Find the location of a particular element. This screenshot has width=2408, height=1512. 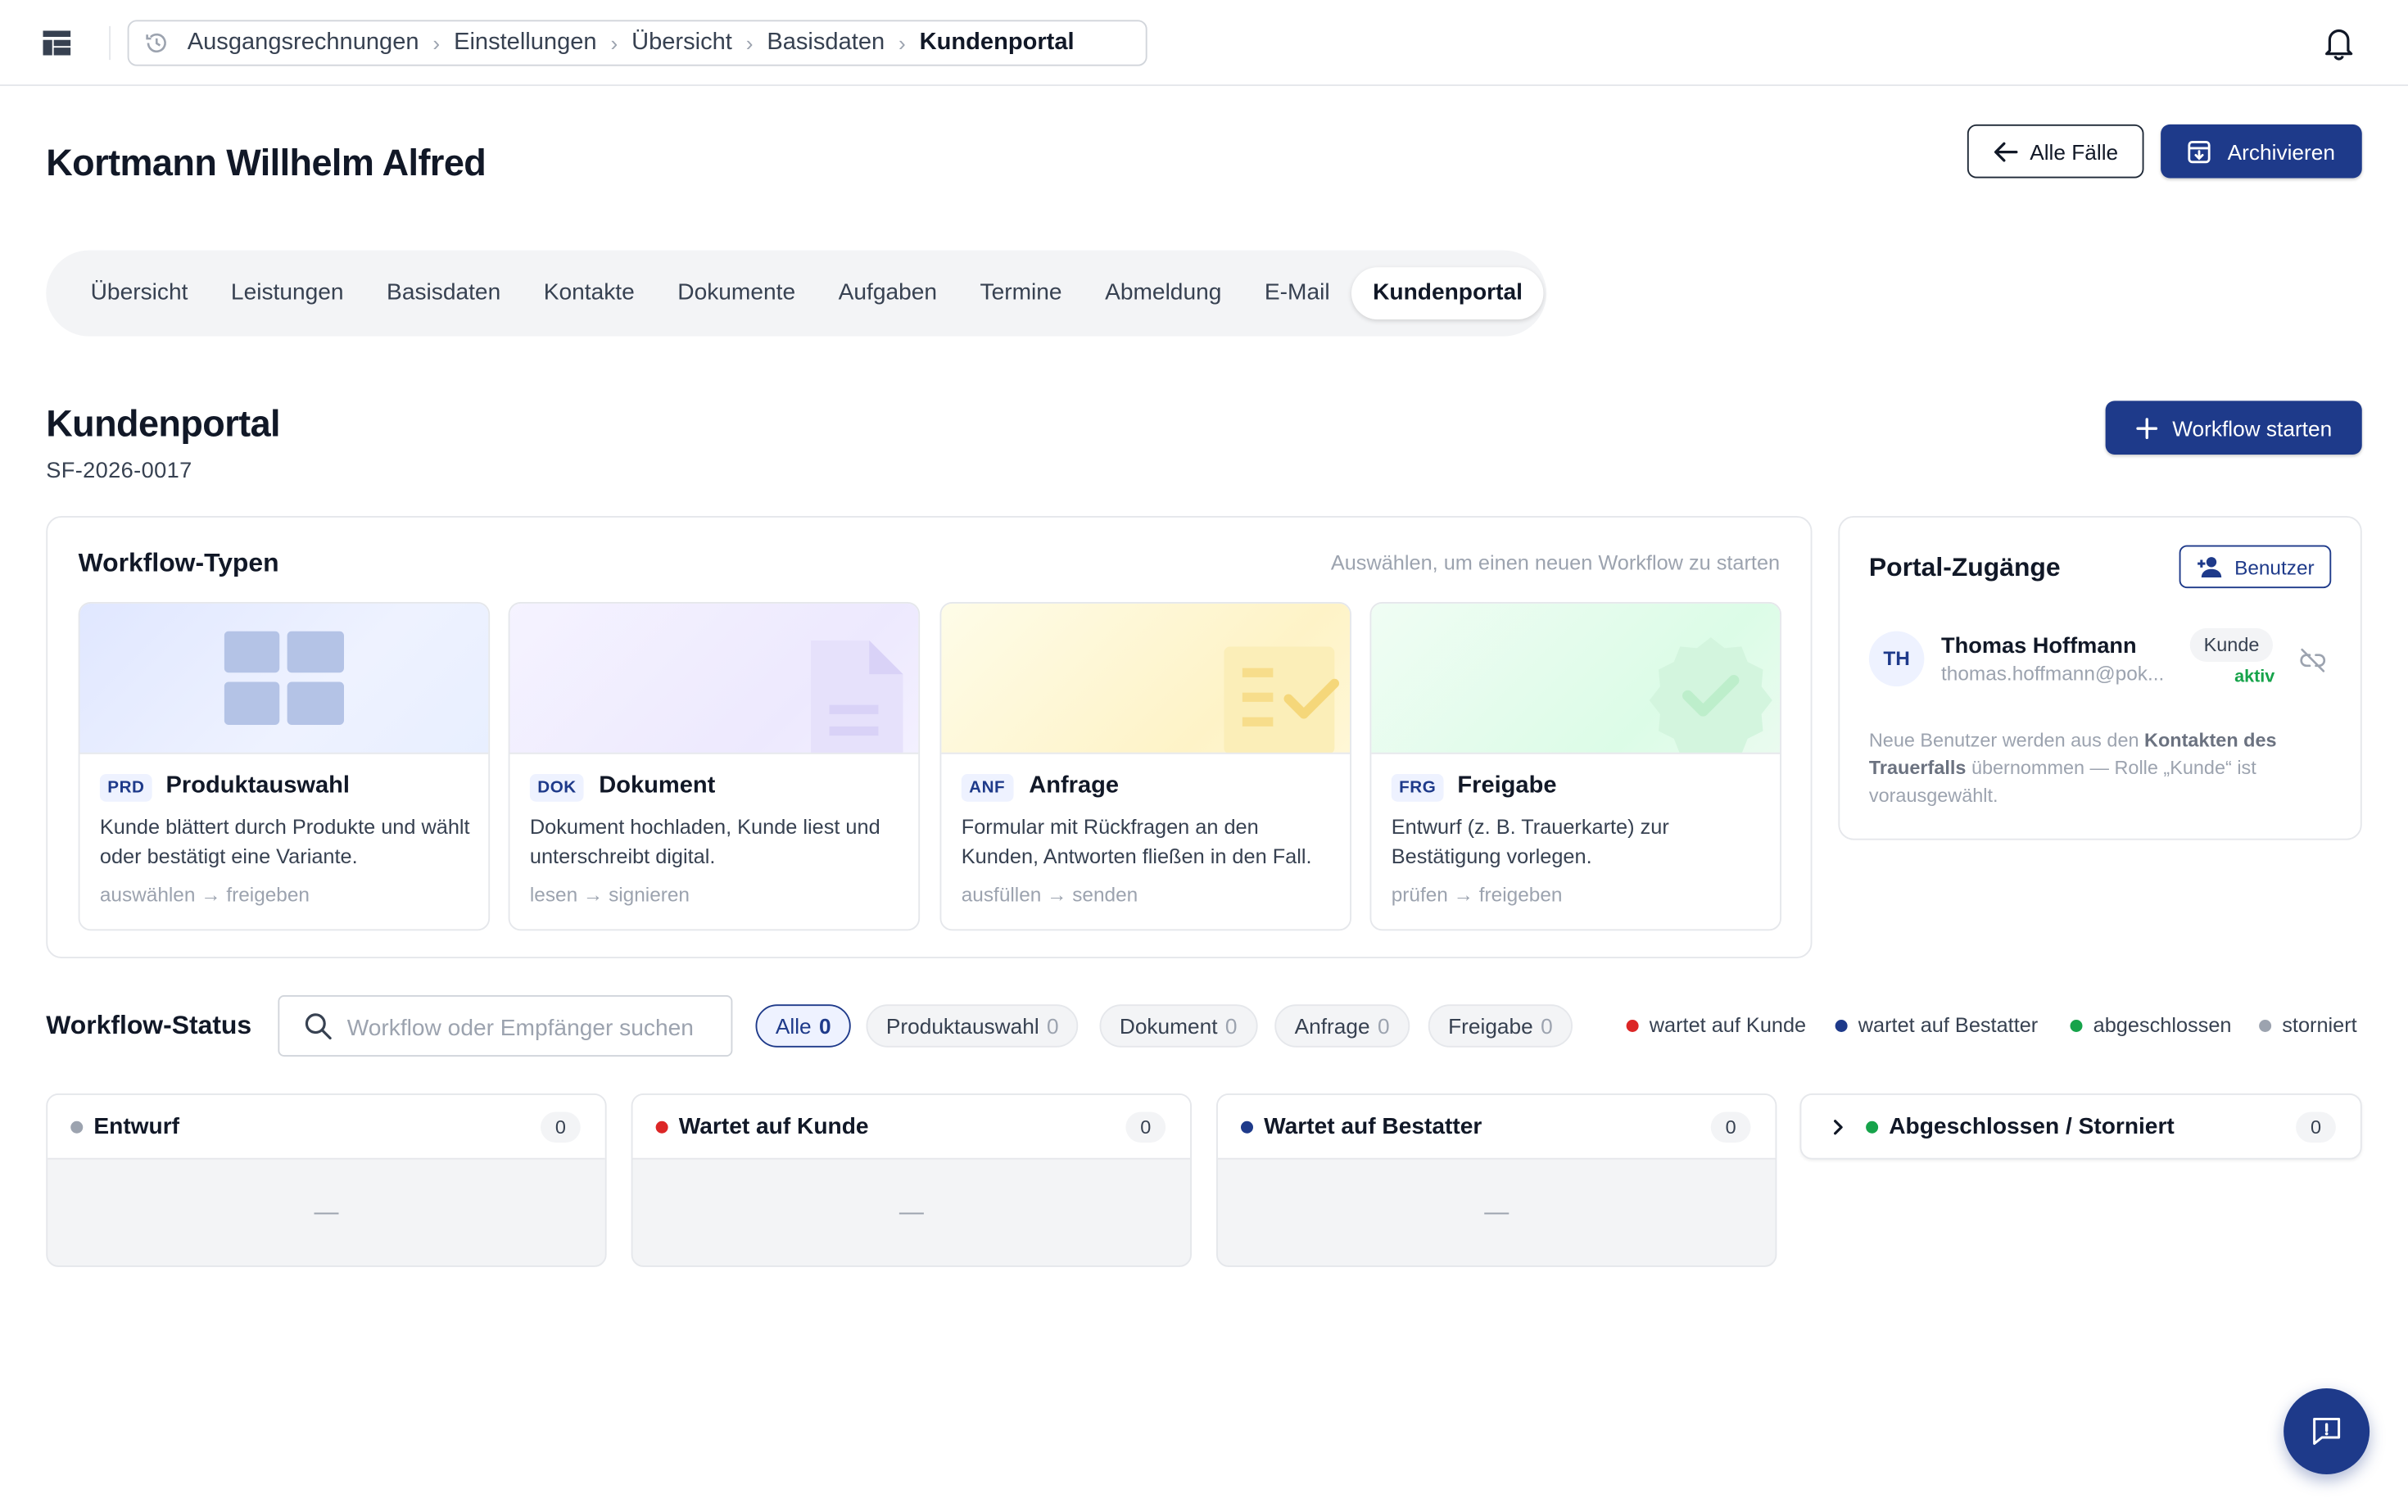

column-empty: — is located at coordinates (911, 1212).